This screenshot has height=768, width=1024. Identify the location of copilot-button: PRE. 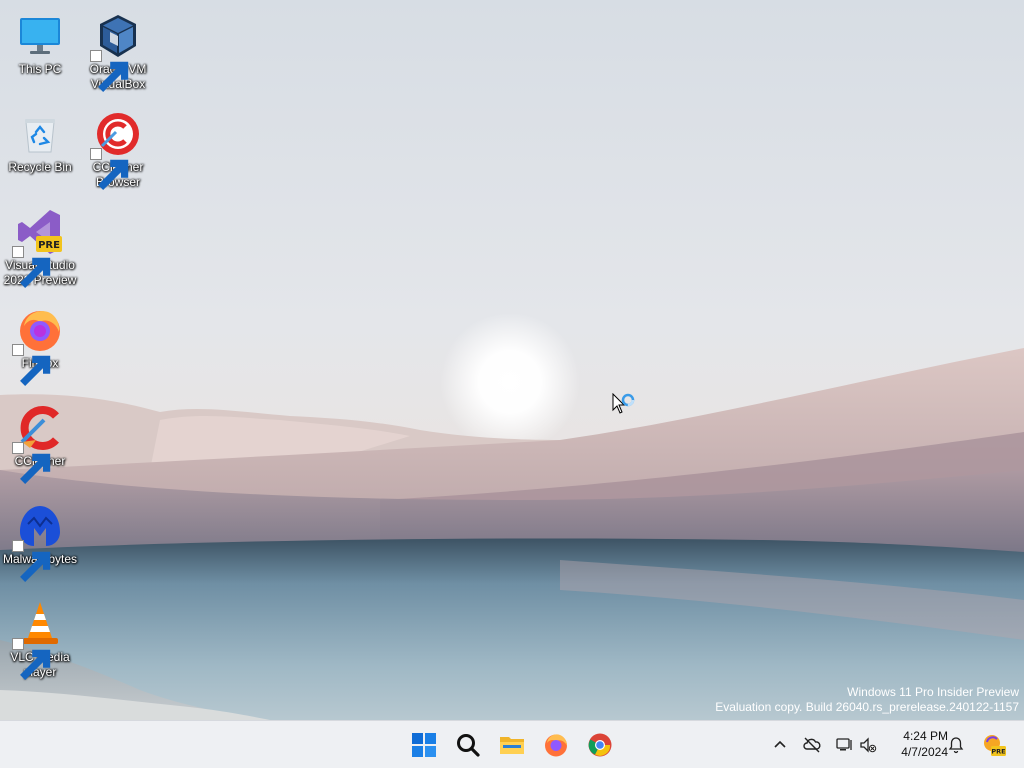
(994, 745).